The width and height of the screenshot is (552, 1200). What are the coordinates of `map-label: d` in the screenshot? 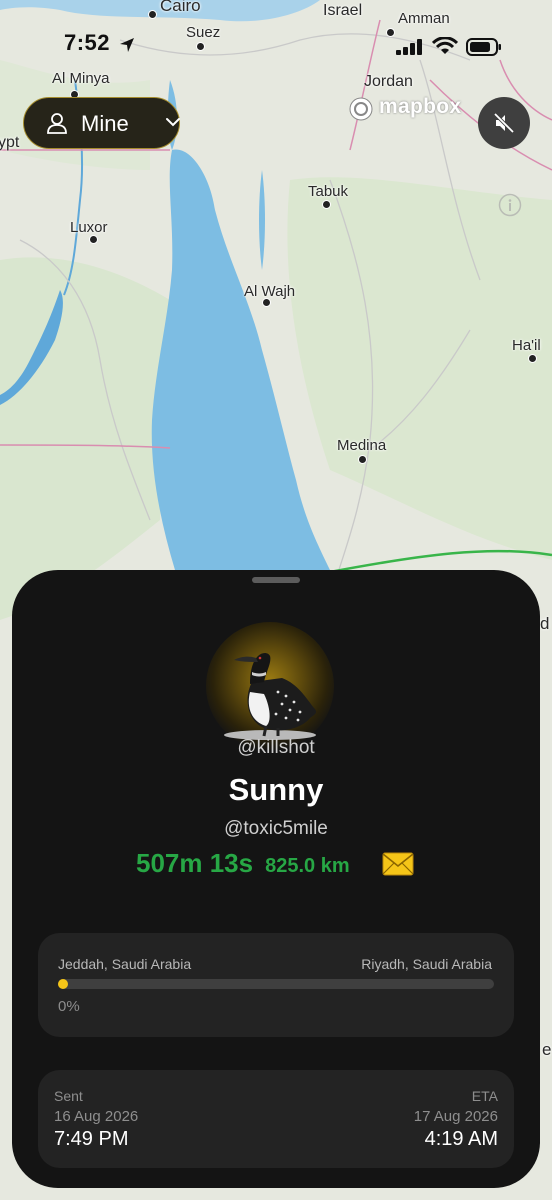 It's located at (545, 623).